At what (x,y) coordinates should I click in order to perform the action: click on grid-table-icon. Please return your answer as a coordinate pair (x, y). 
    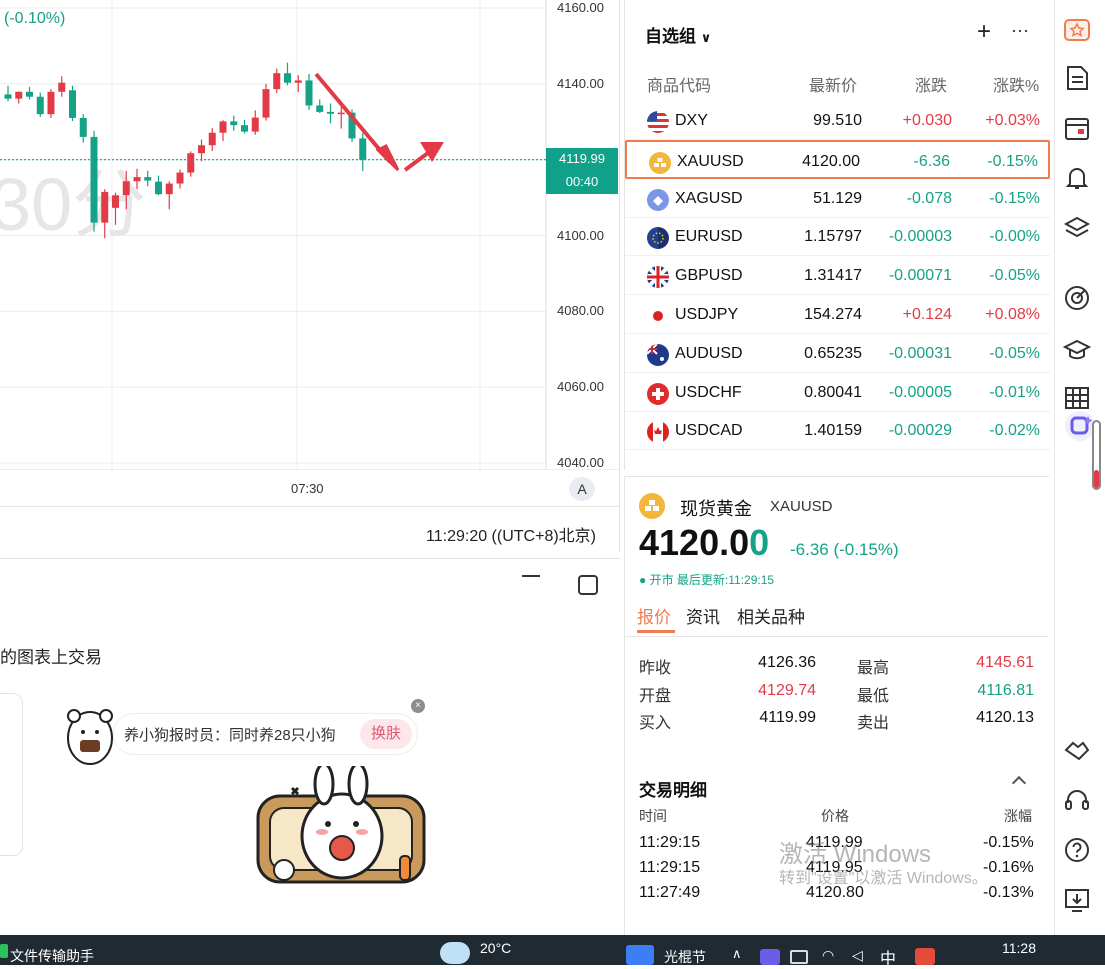
    Looking at the image, I should click on (1077, 398).